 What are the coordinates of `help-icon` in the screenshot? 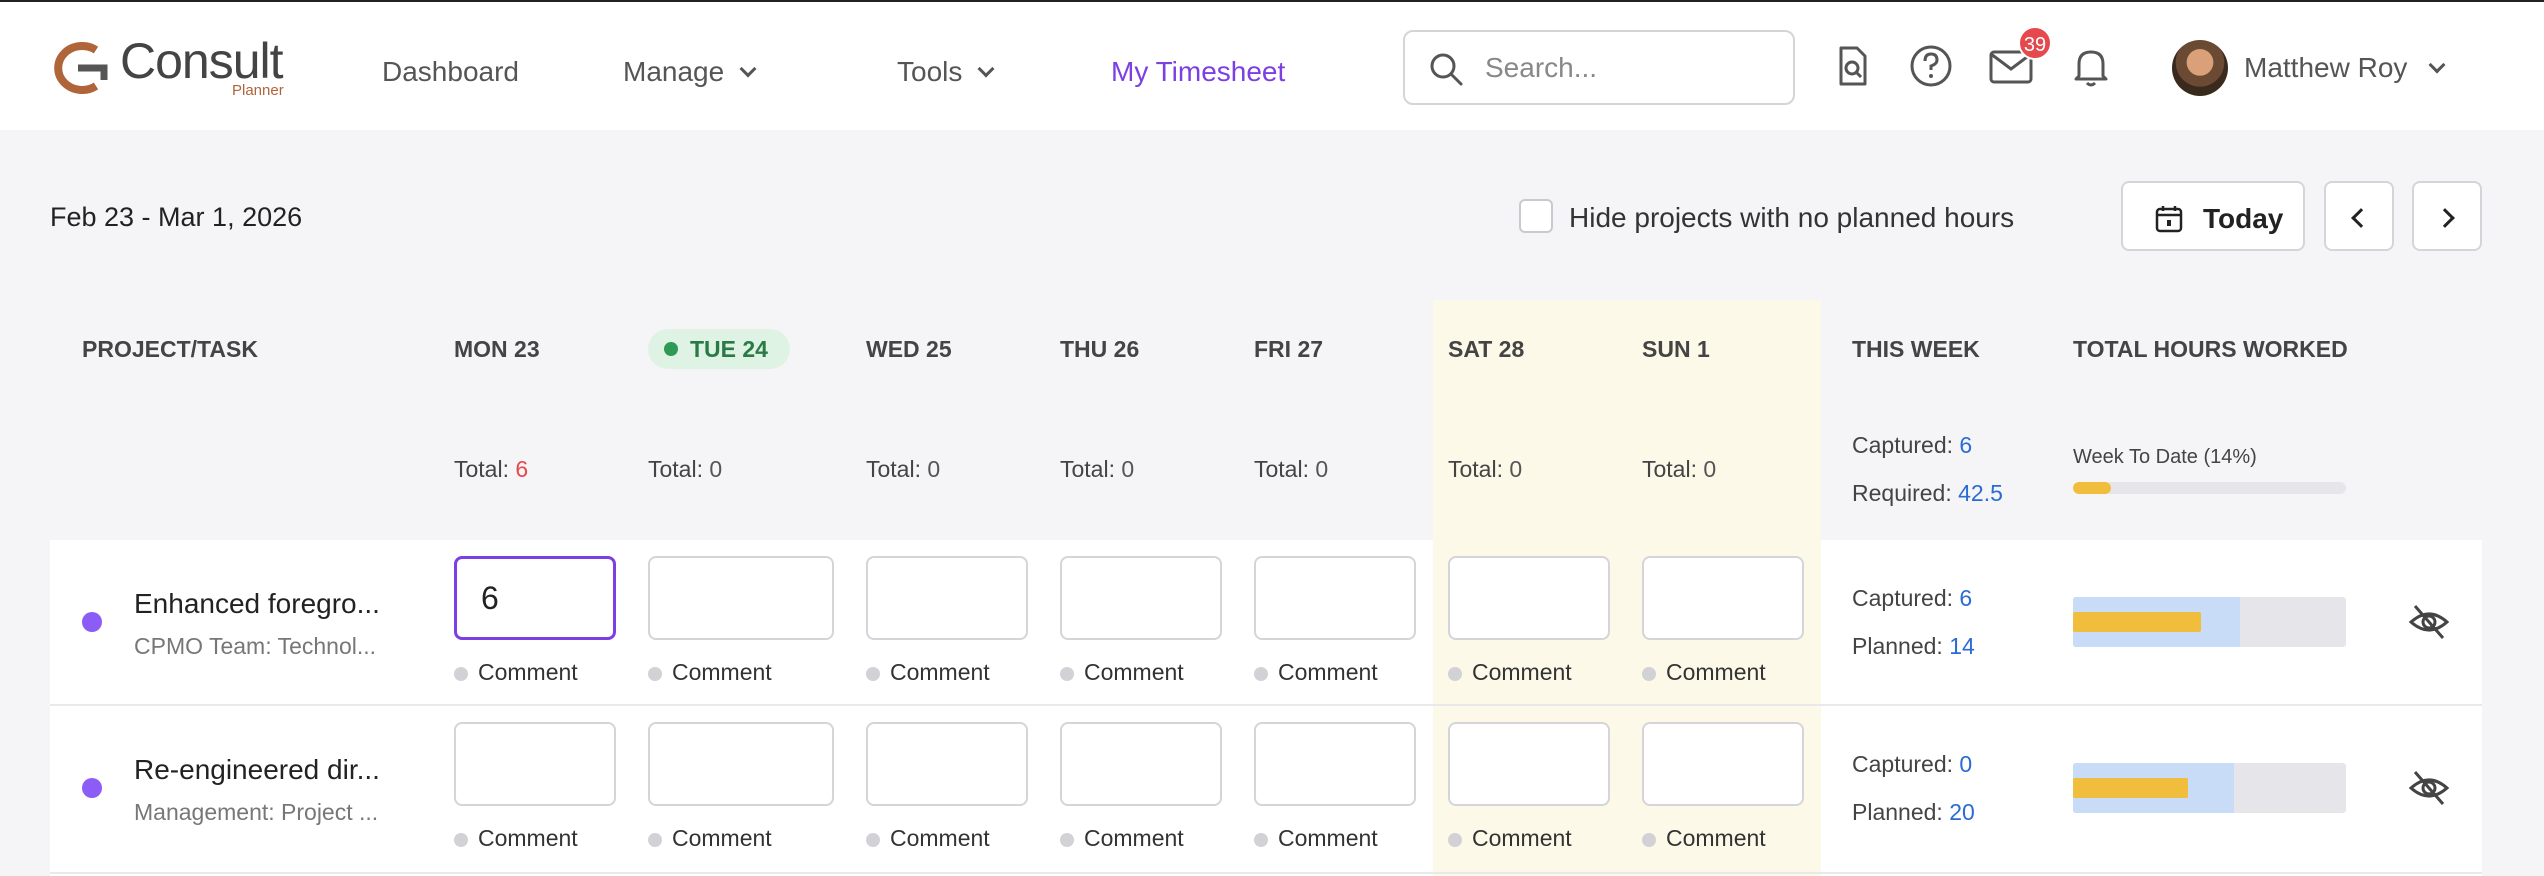 It's located at (1931, 66).